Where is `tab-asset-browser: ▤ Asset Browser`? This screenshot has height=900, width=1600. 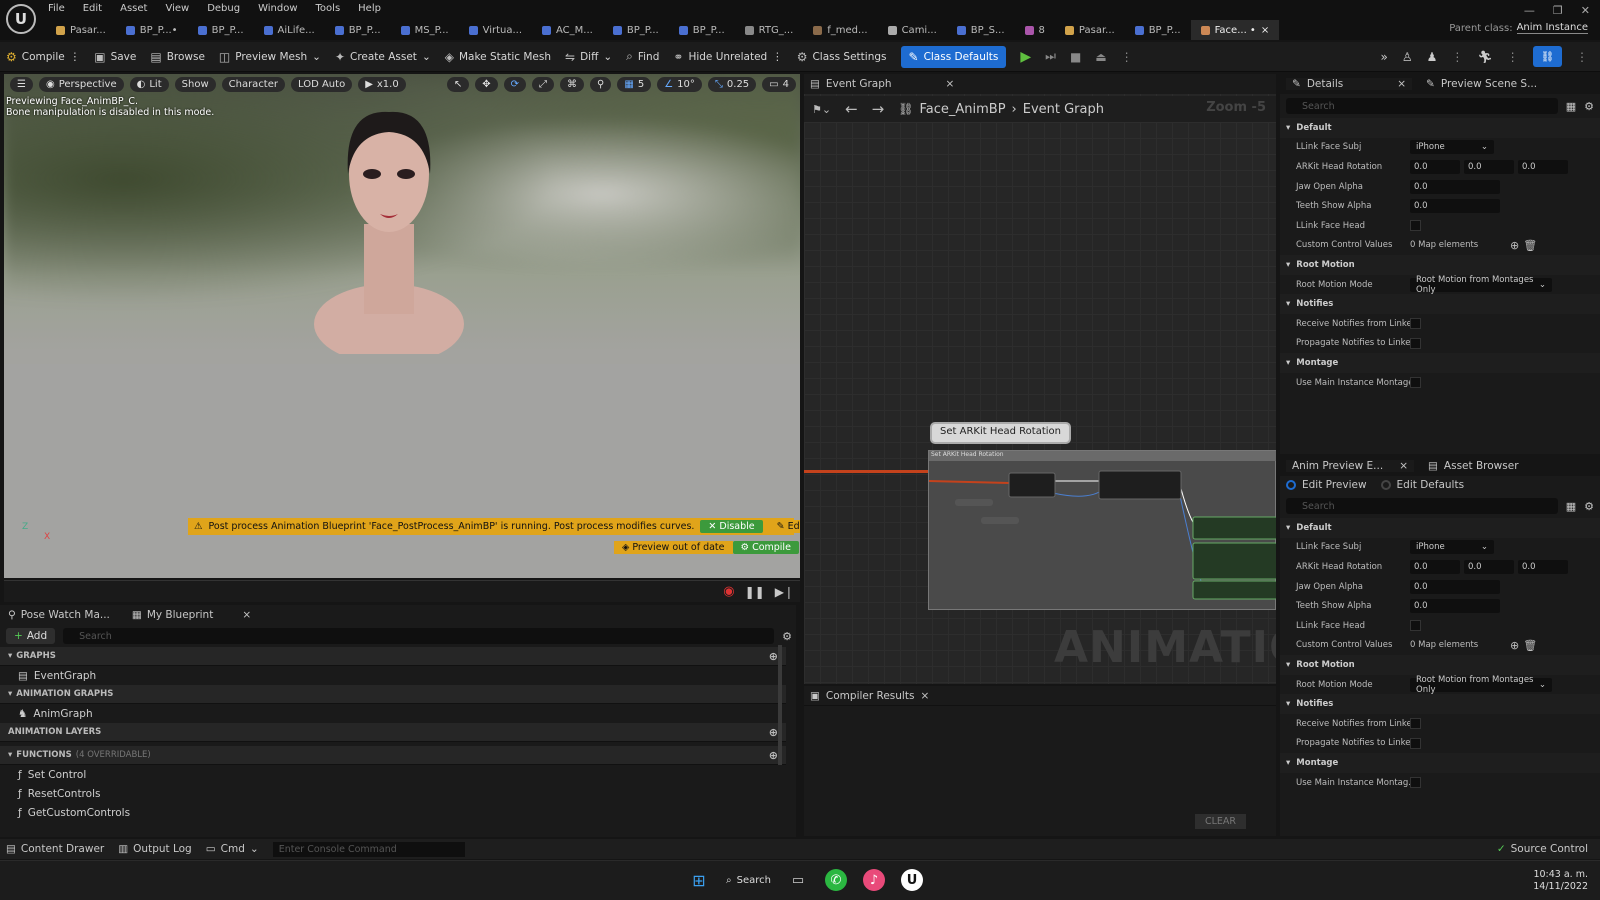
tab-asset-browser: ▤ Asset Browser is located at coordinates (1473, 466).